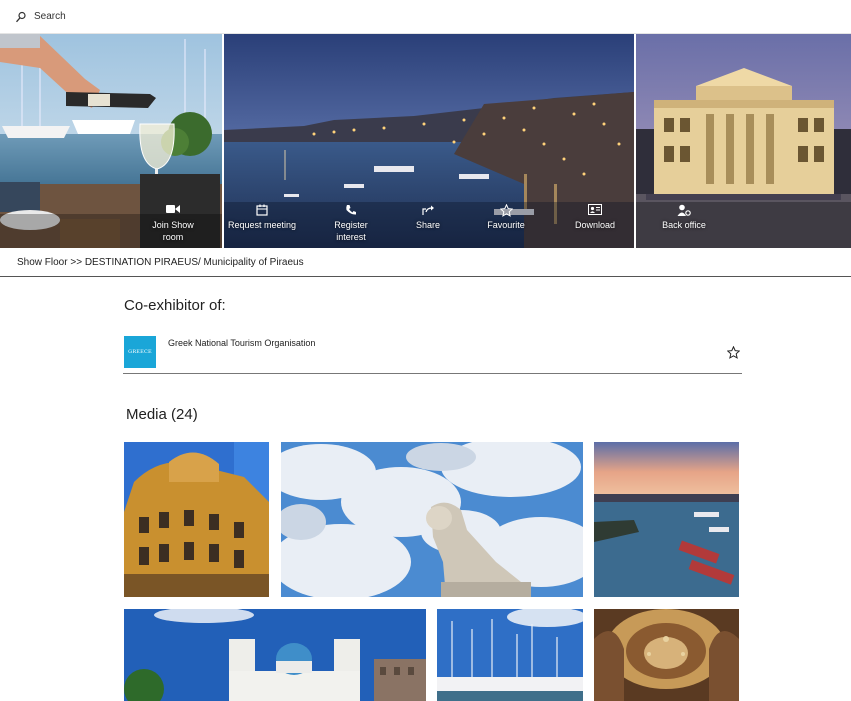  I want to click on media-thumb-church-interior, so click(666, 655).